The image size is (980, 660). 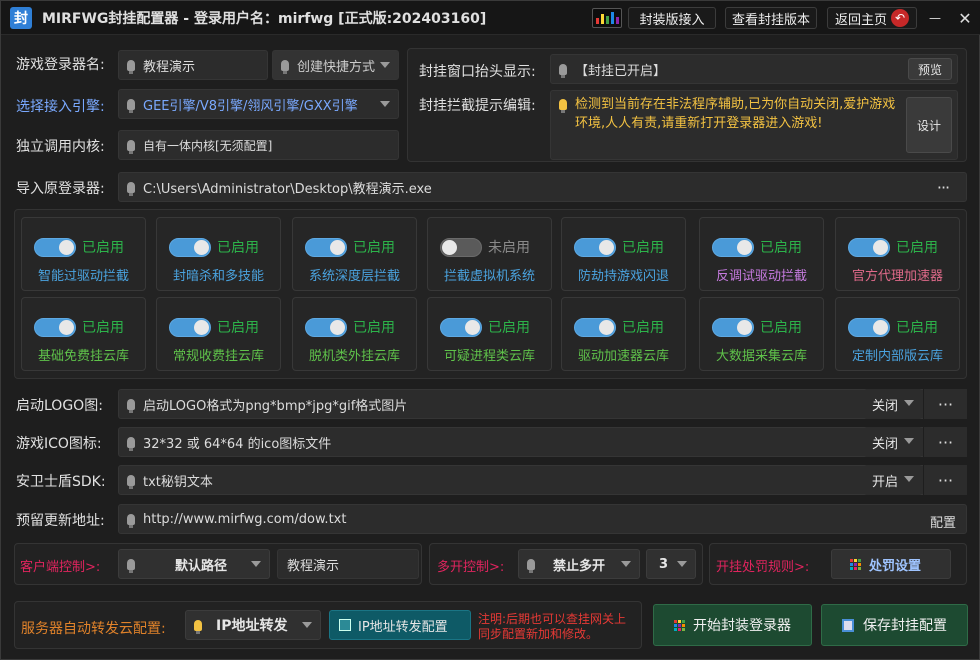 What do you see at coordinates (509, 248) in the screenshot?
I see `feature-state: 未启用` at bounding box center [509, 248].